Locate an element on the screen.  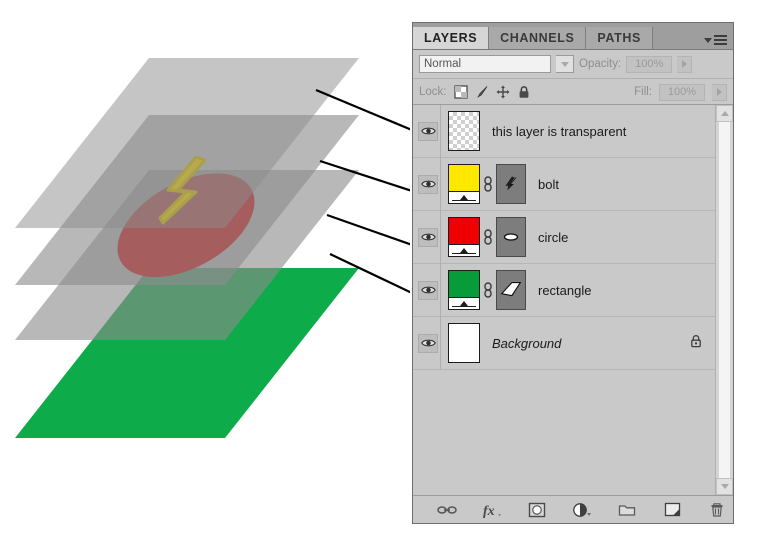
opacity-stepper-chevron-right-icon is located at coordinates (685, 64).